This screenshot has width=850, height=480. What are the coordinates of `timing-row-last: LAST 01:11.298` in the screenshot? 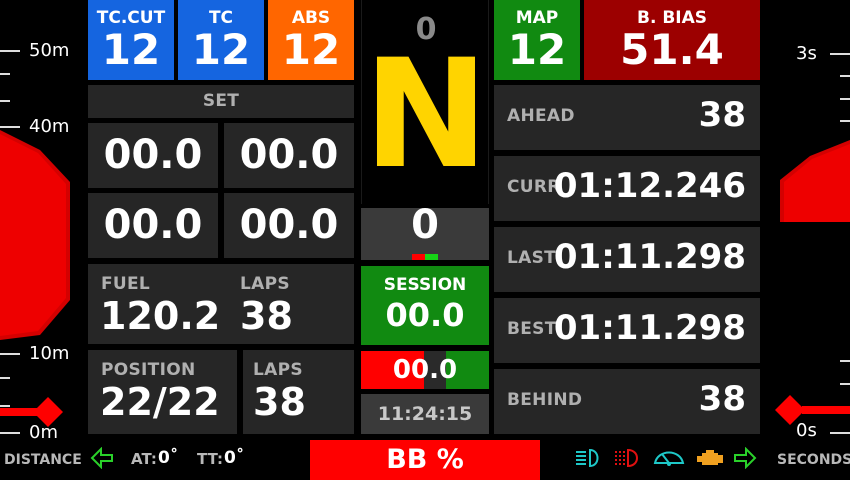 It's located at (627, 259).